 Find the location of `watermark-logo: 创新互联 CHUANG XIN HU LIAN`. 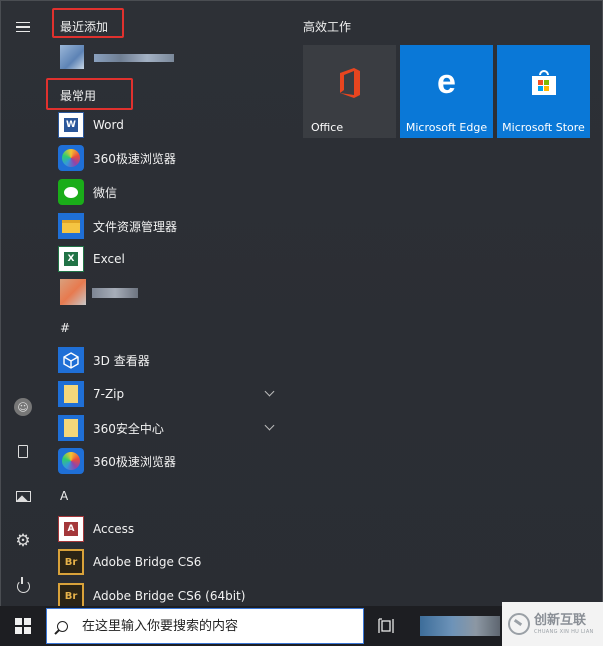

watermark-logo: 创新互联 CHUANG XIN HU LIAN is located at coordinates (552, 624).